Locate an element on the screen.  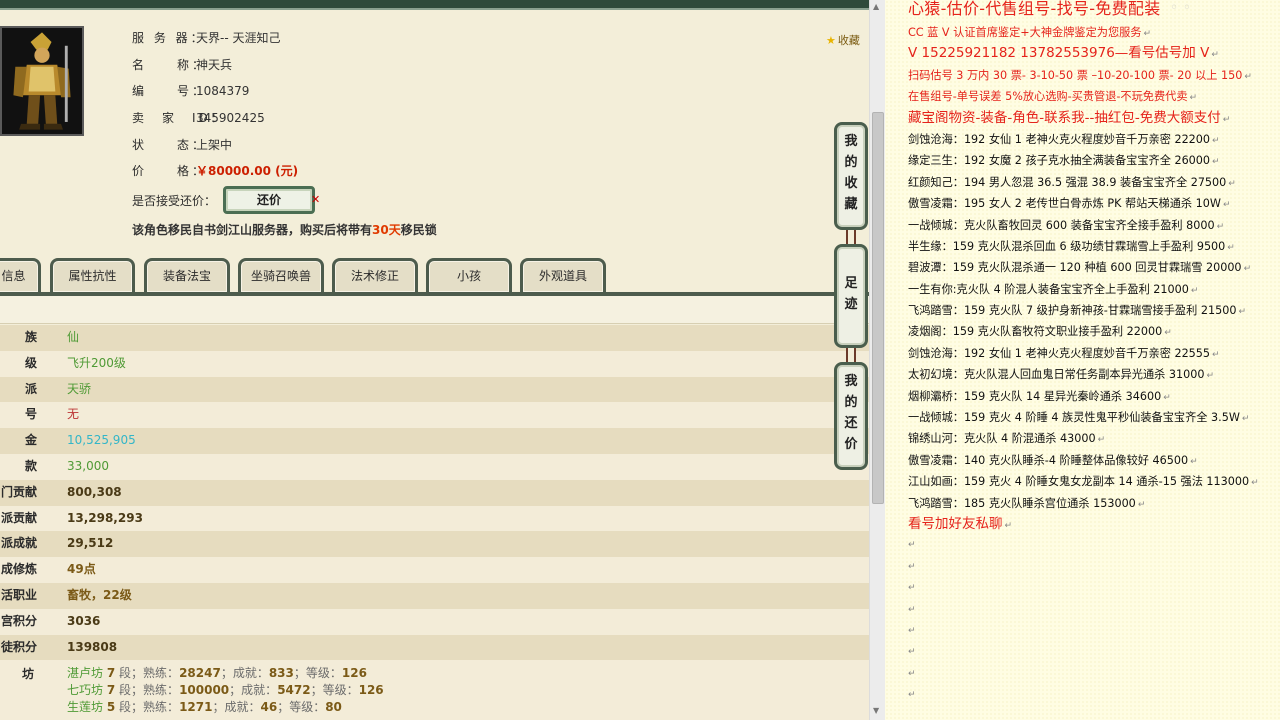
bargain-button: 还价 is located at coordinates (269, 200).